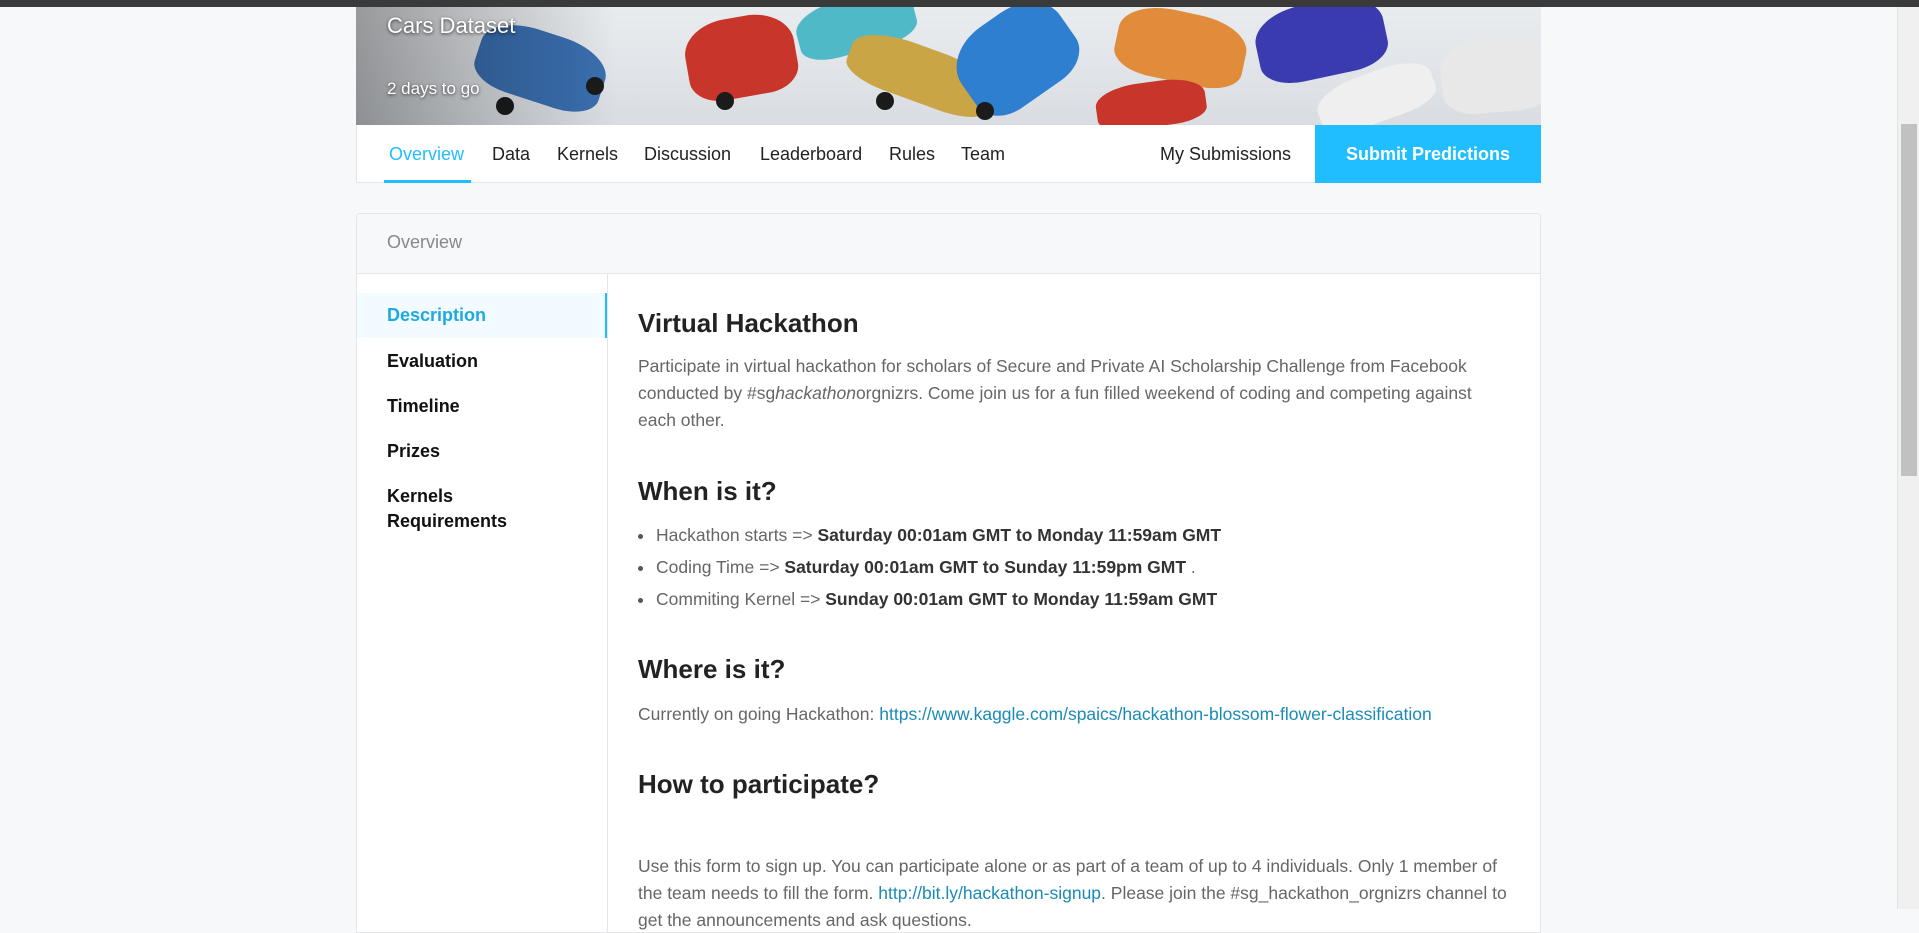 The width and height of the screenshot is (1919, 933). What do you see at coordinates (451, 25) in the screenshot?
I see `competition-title: Cars Dataset` at bounding box center [451, 25].